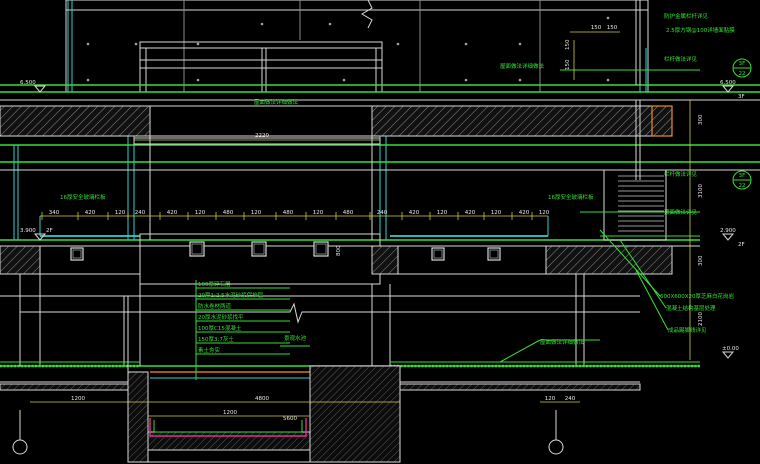 The image size is (760, 464). What do you see at coordinates (294, 226) in the screenshot?
I see `glass-balustrade` at bounding box center [294, 226].